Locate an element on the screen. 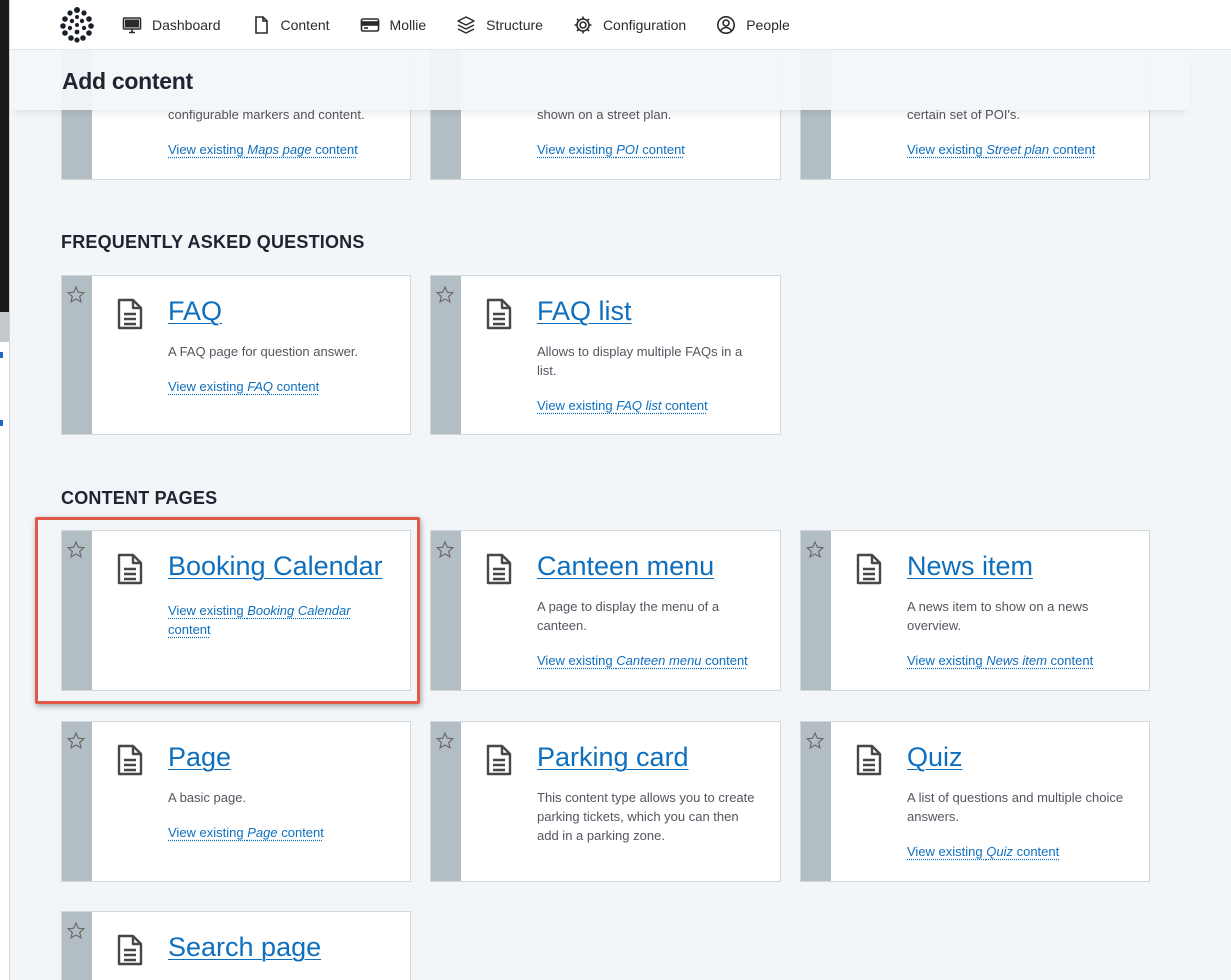 This screenshot has width=1231, height=980. content-type-card-search-page: Search page is located at coordinates (236, 945).